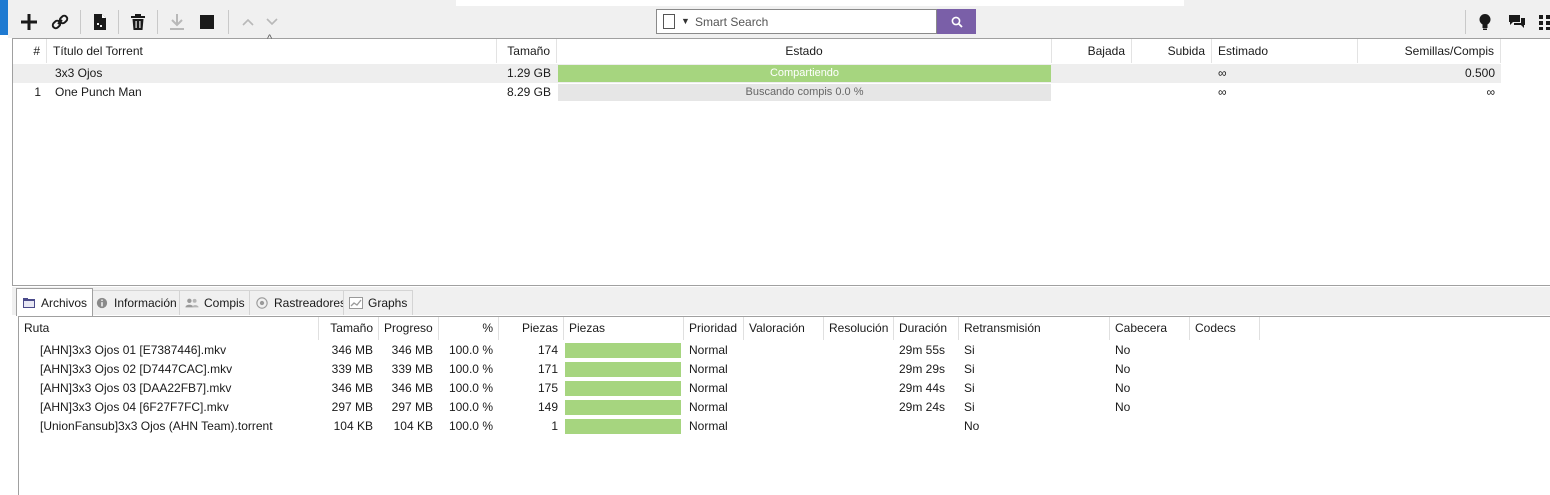  I want to click on torrent-size: 1.29 GB, so click(528, 73).